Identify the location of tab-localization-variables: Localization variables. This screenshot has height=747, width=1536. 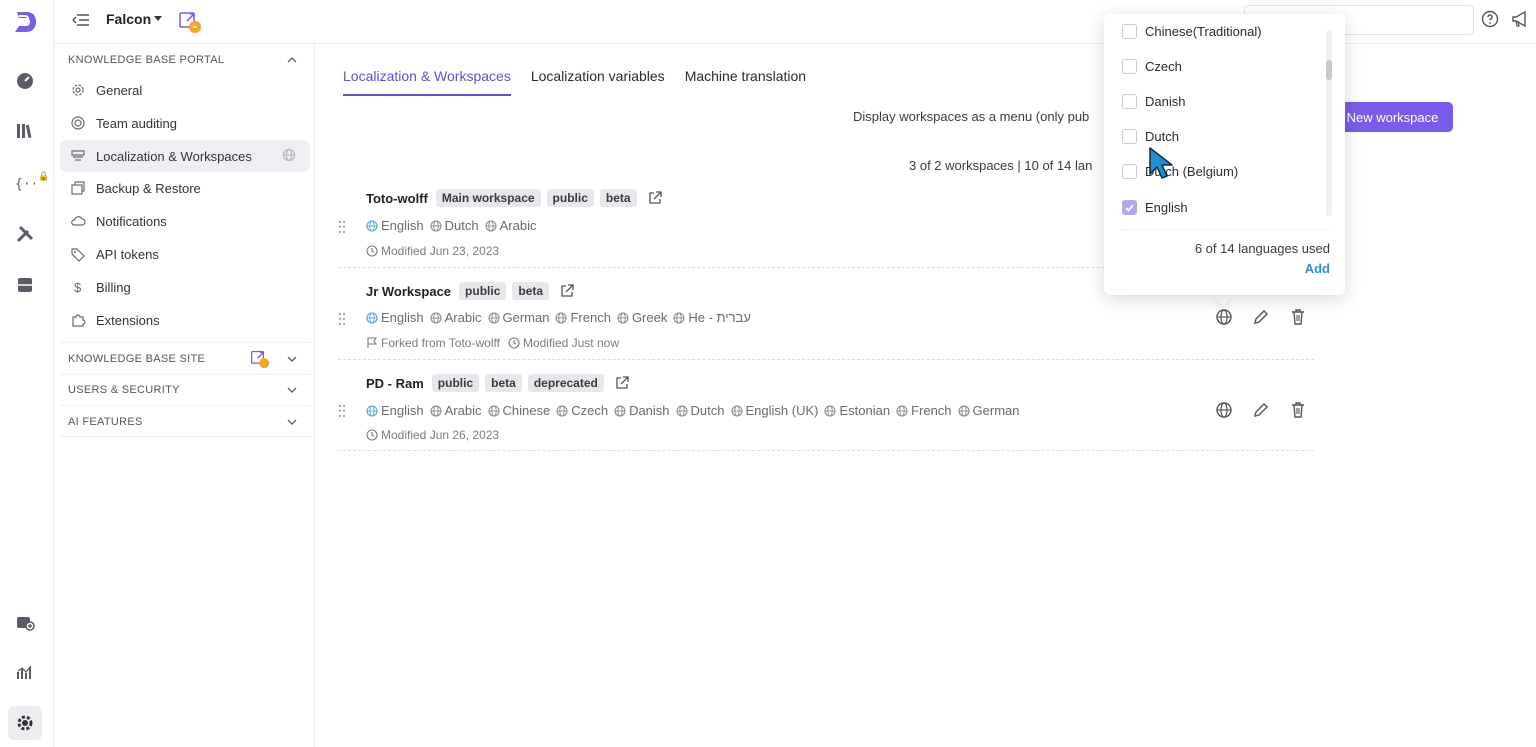
(598, 82).